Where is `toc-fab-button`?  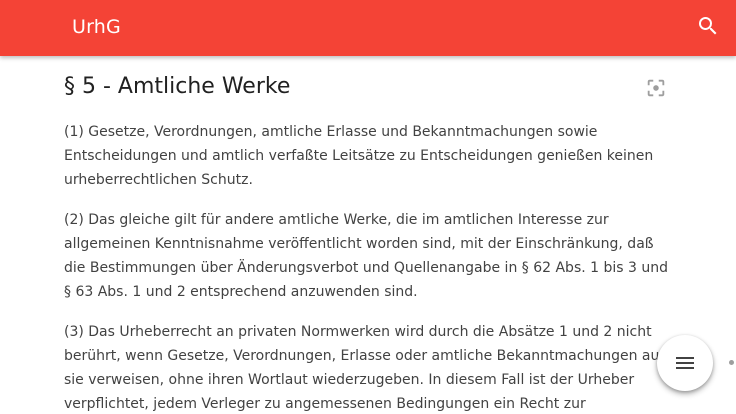
toc-fab-button is located at coordinates (685, 363).